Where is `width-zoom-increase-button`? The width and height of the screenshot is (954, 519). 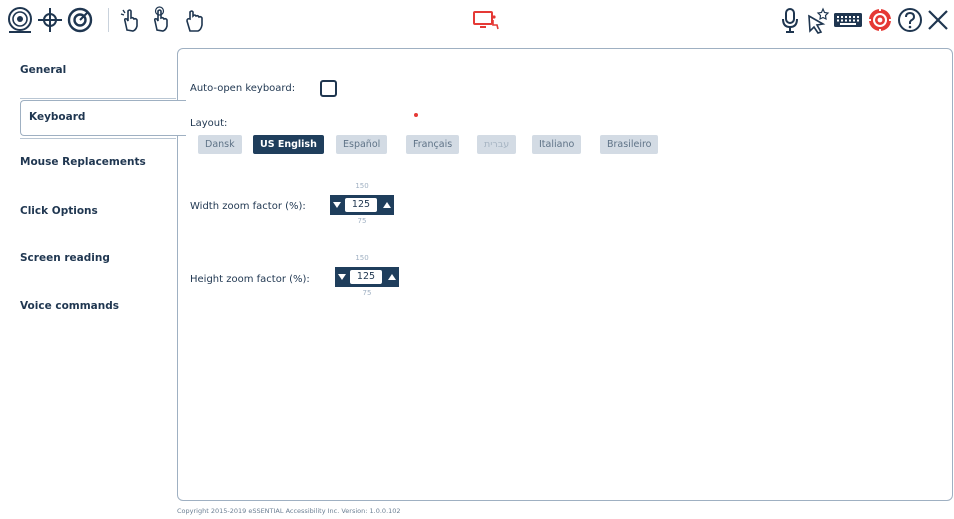 width-zoom-increase-button is located at coordinates (387, 205).